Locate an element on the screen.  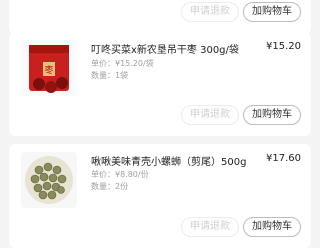
order-item-card: 申请退款 加购物车 is located at coordinates (160, 17).